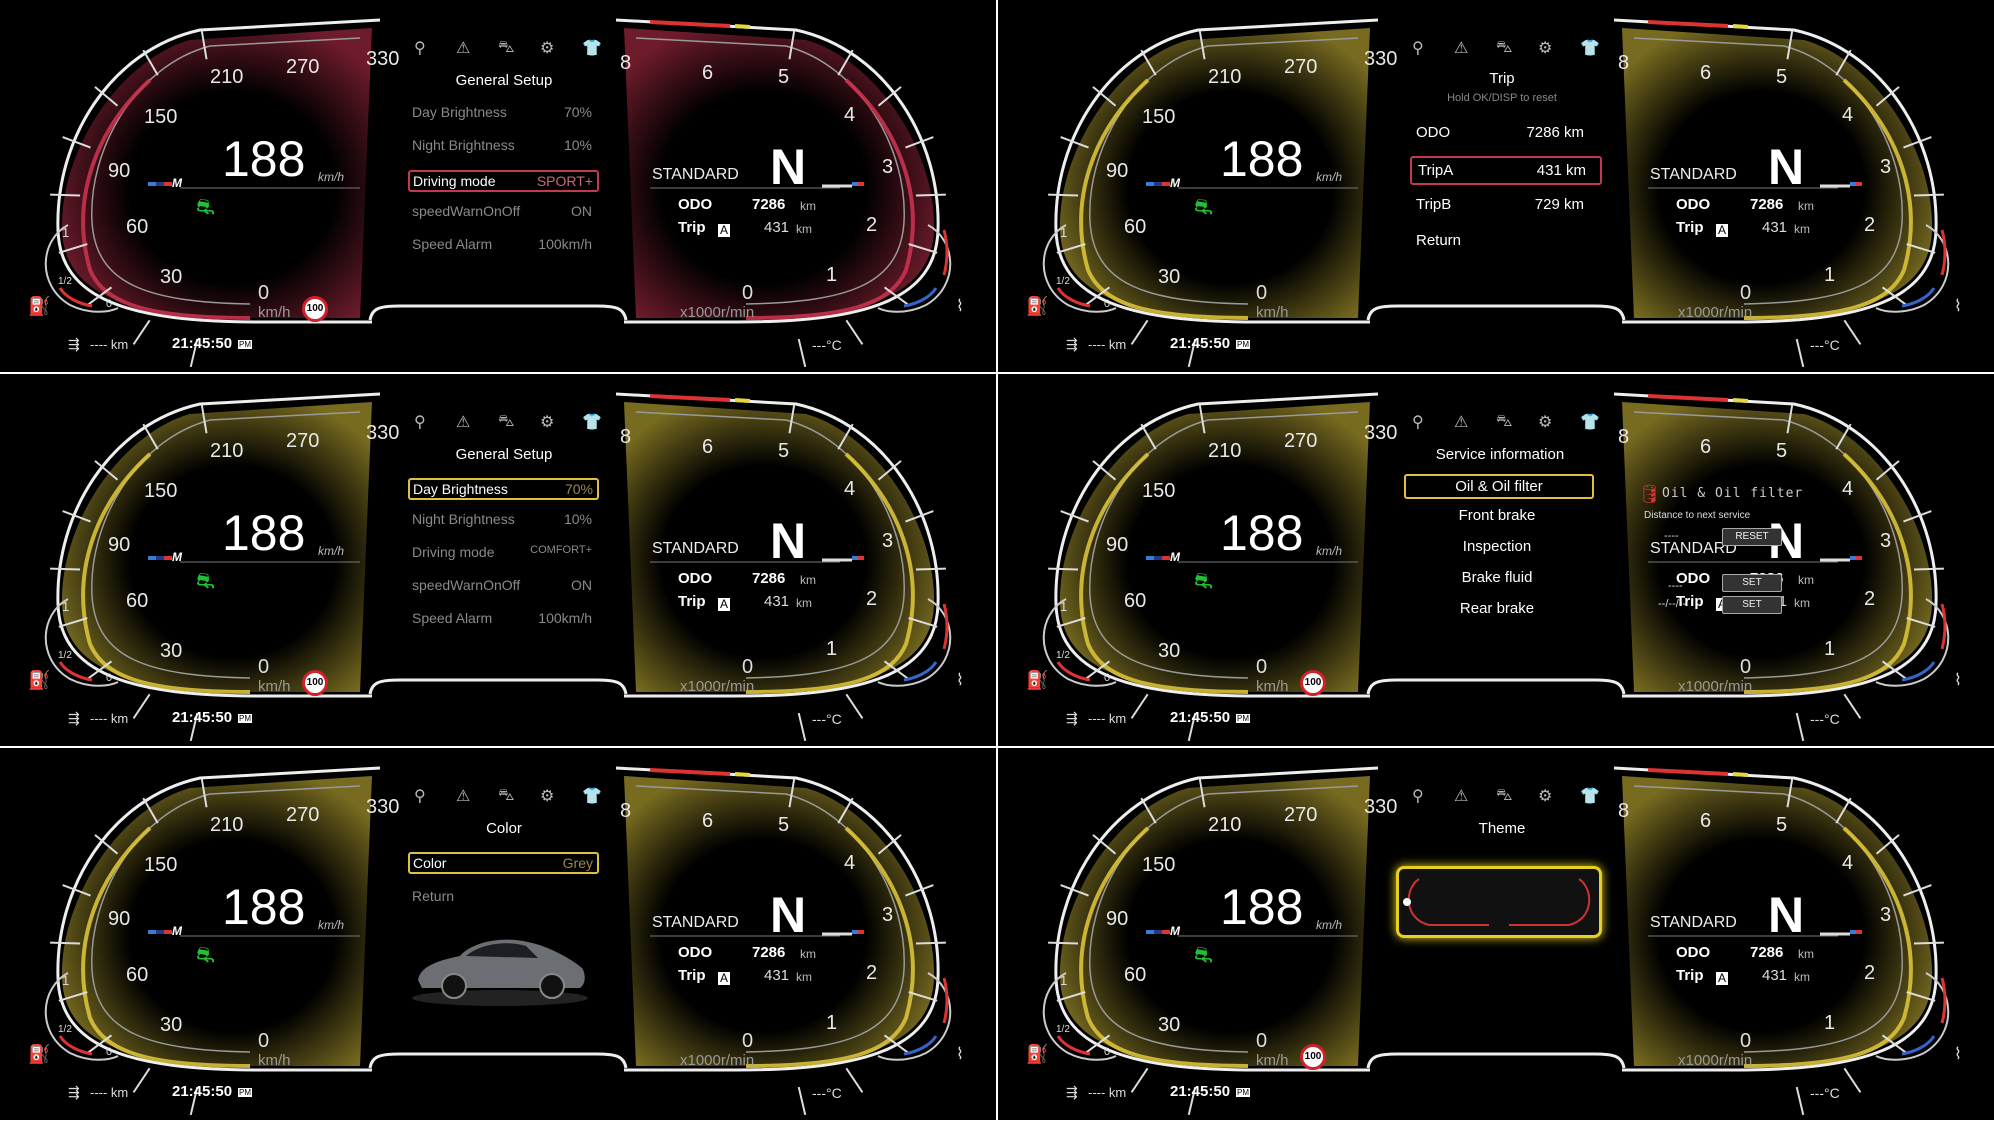 The height and width of the screenshot is (1124, 1994). What do you see at coordinates (383, 807) in the screenshot?
I see `speed-tick-label: 330` at bounding box center [383, 807].